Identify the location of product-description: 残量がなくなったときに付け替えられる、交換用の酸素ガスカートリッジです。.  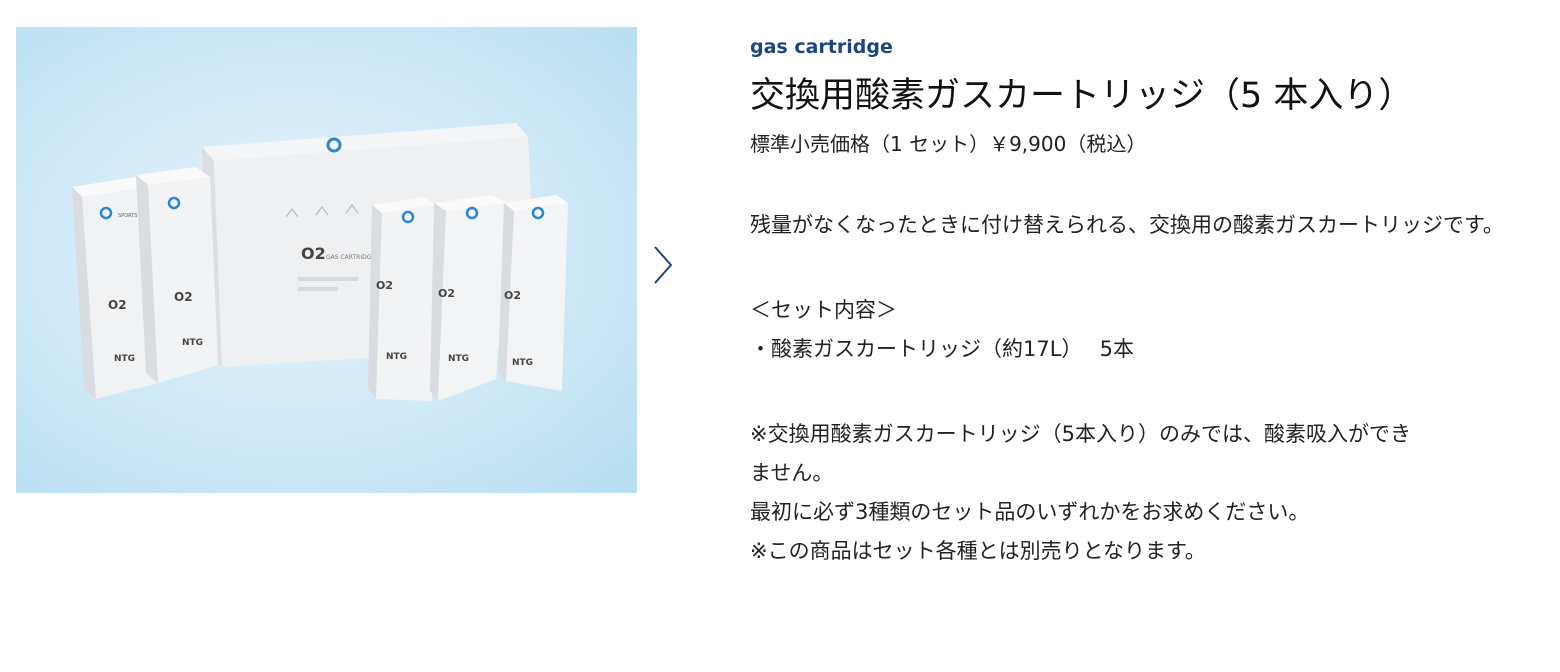
(1127, 225).